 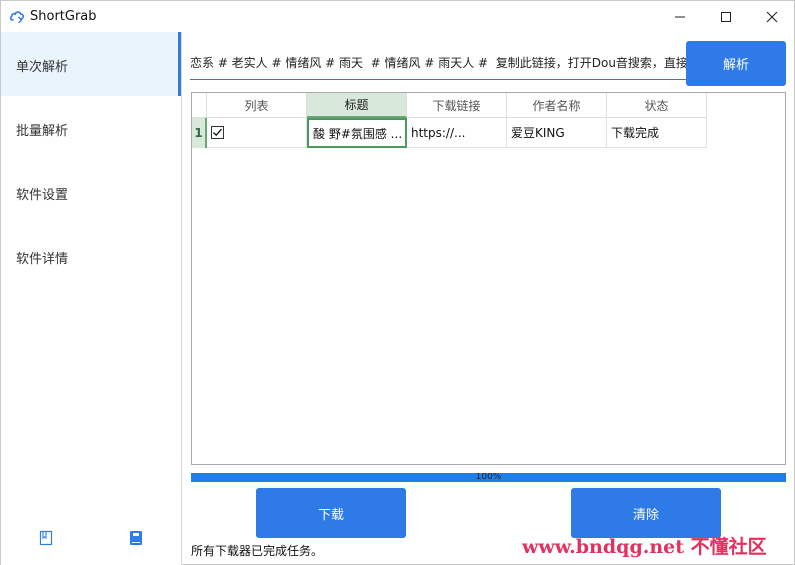 I want to click on sidebar-item-single-parse: 单次解析, so click(x=91, y=64).